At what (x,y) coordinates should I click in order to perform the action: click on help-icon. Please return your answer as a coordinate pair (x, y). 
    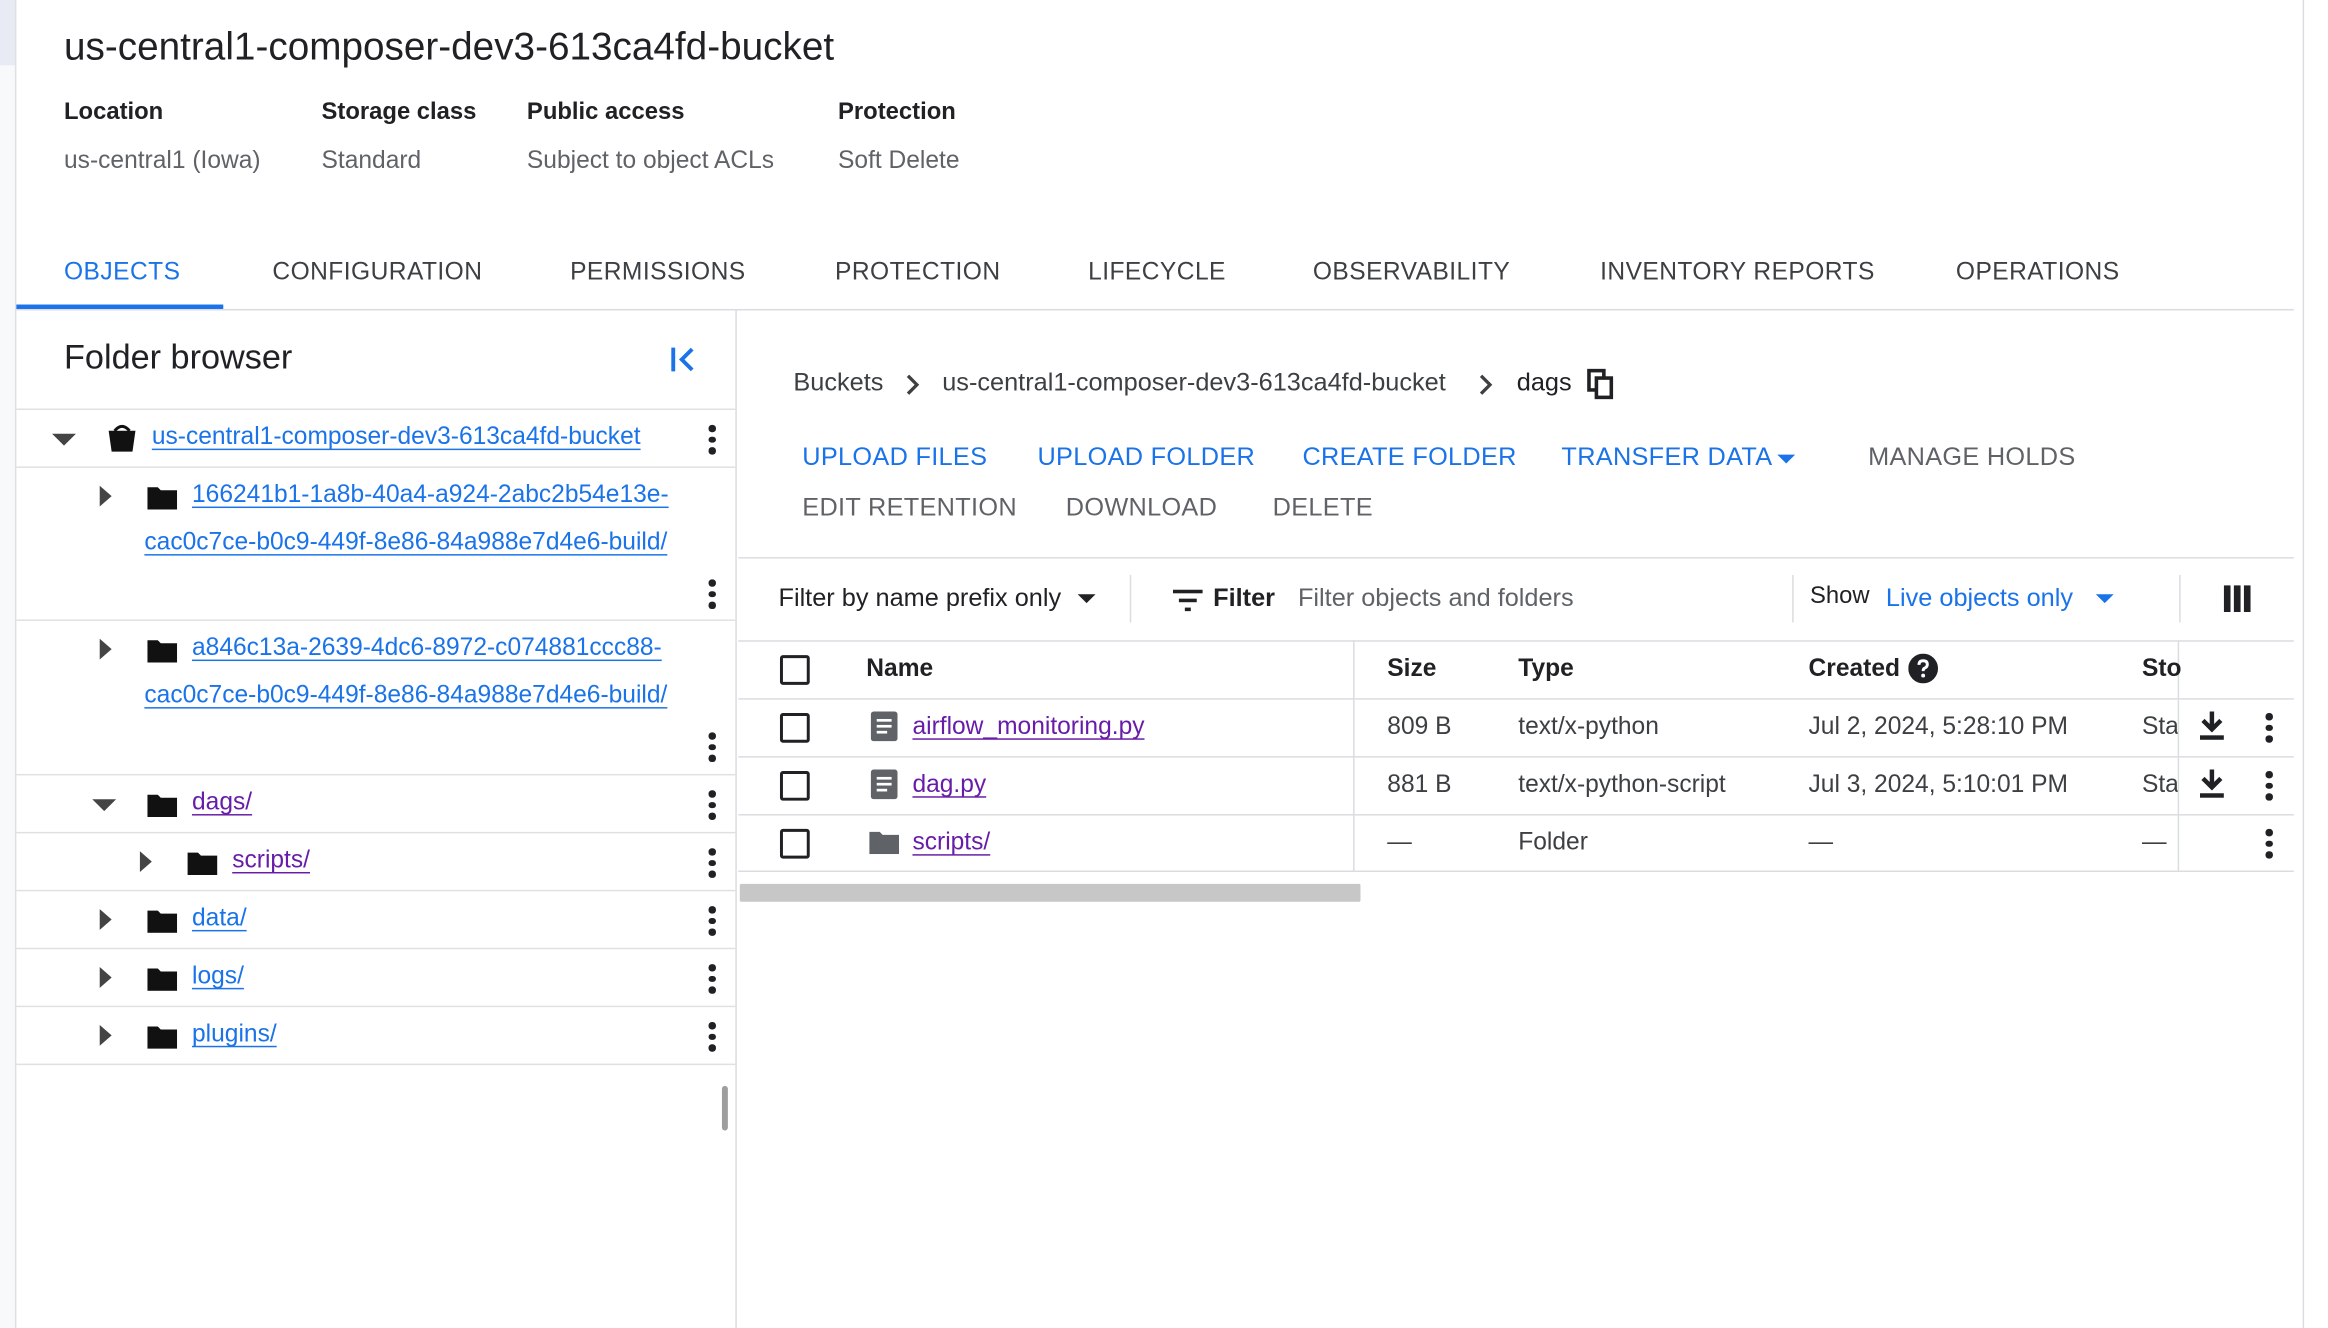
    Looking at the image, I should click on (1923, 668).